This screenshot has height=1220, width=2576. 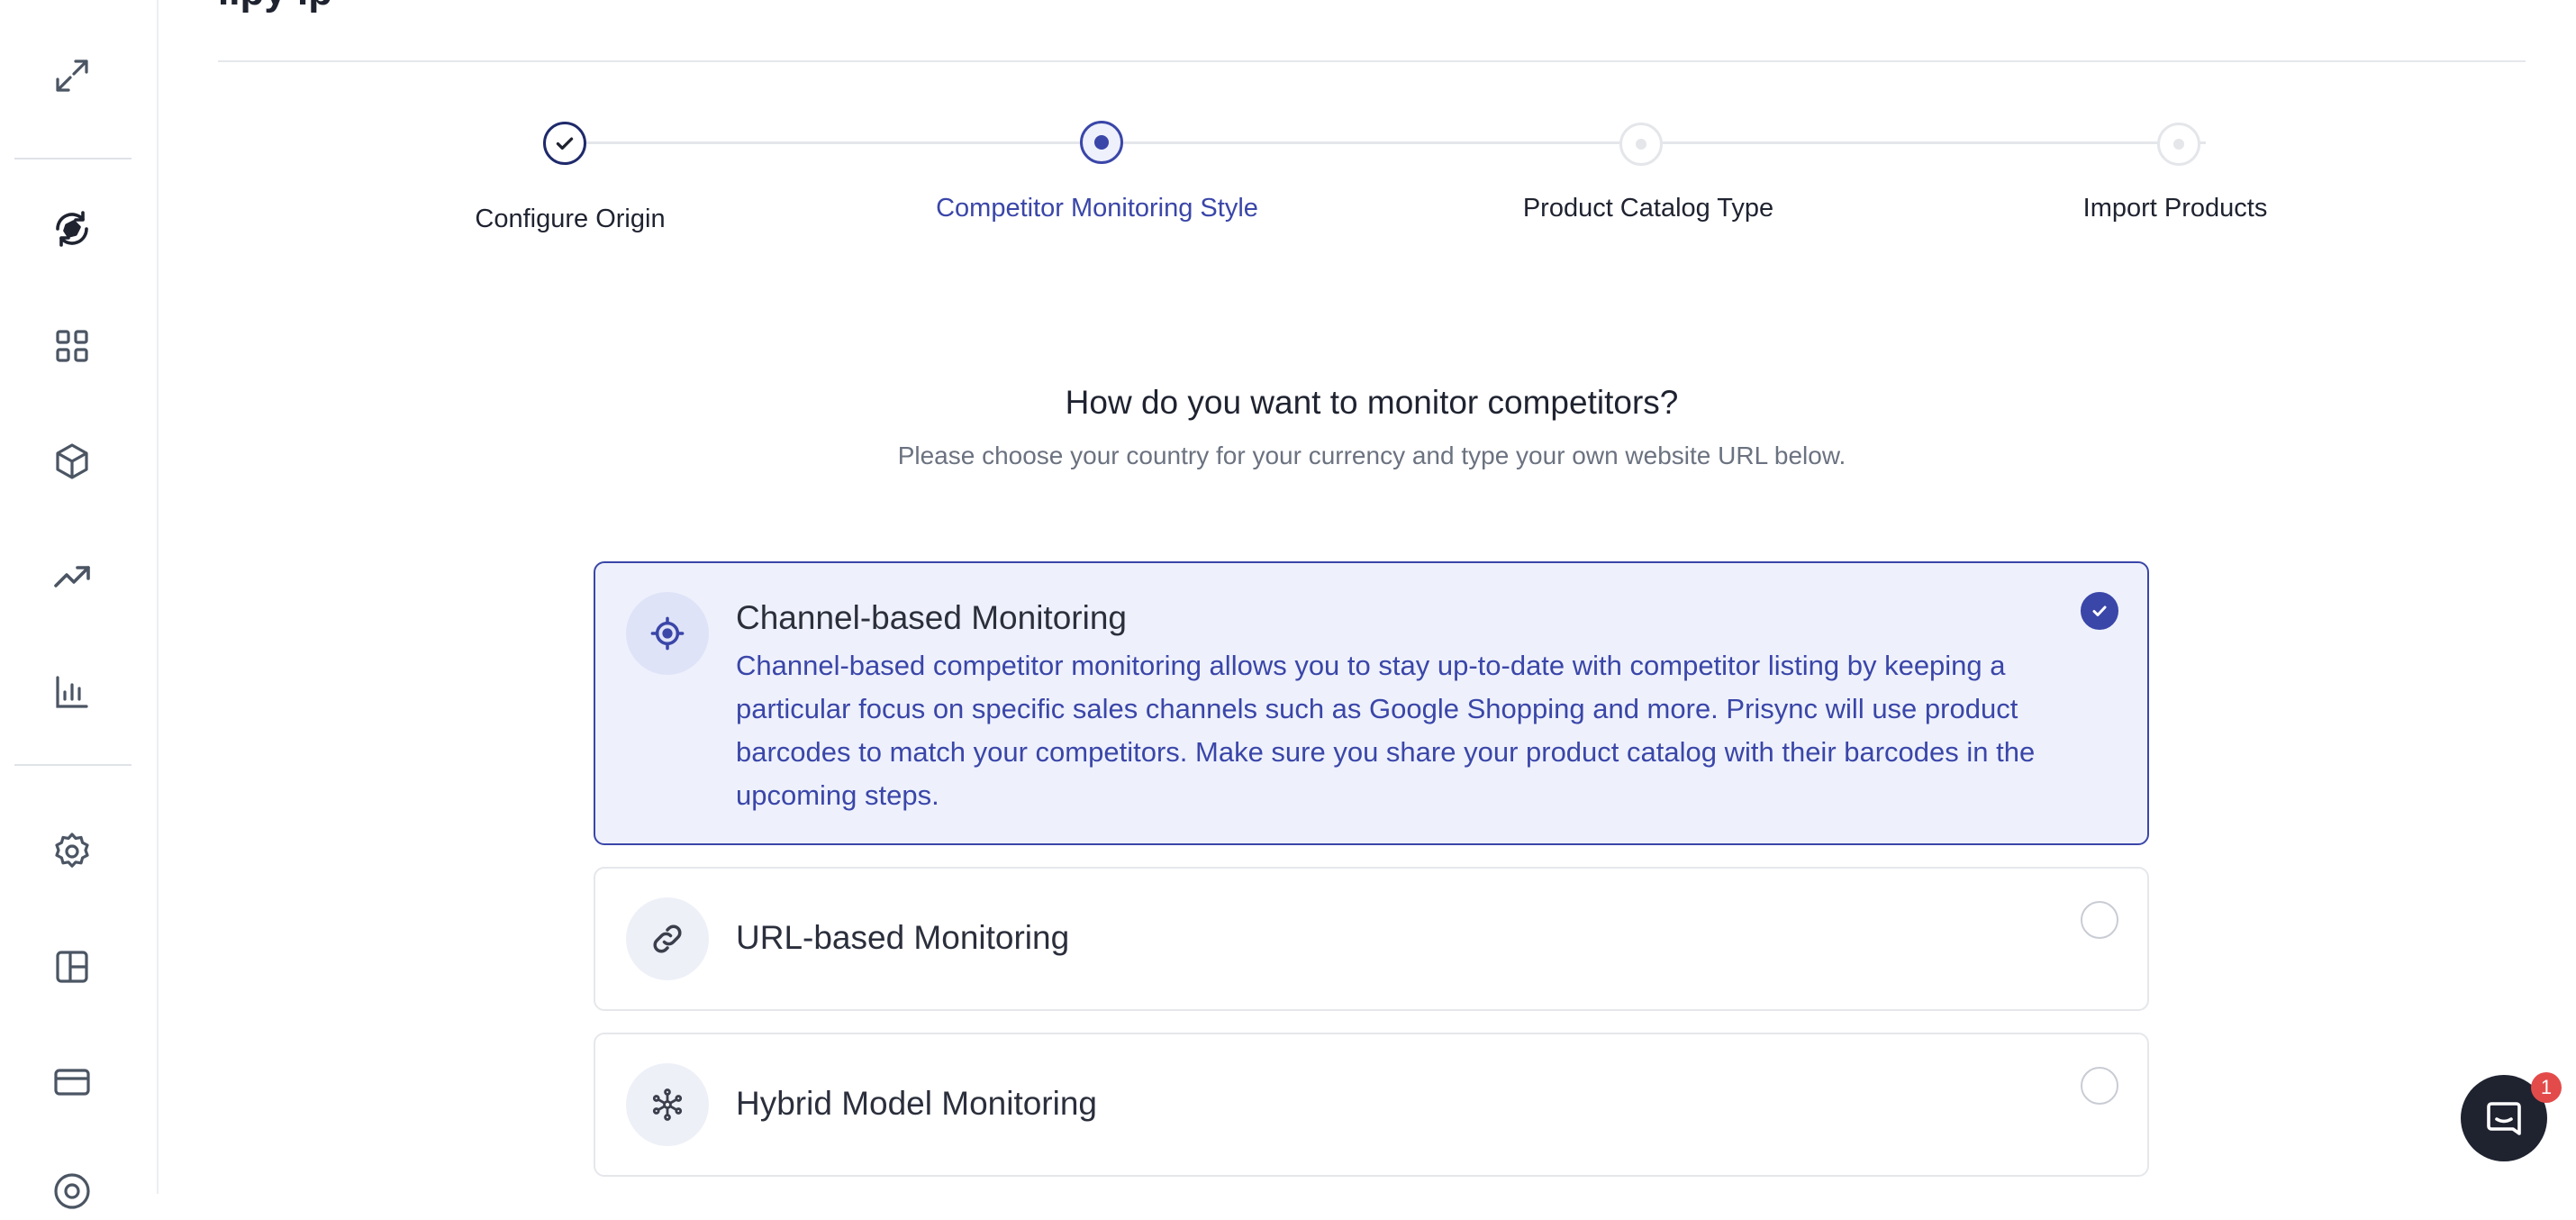 What do you see at coordinates (667, 633) in the screenshot?
I see `target-icon` at bounding box center [667, 633].